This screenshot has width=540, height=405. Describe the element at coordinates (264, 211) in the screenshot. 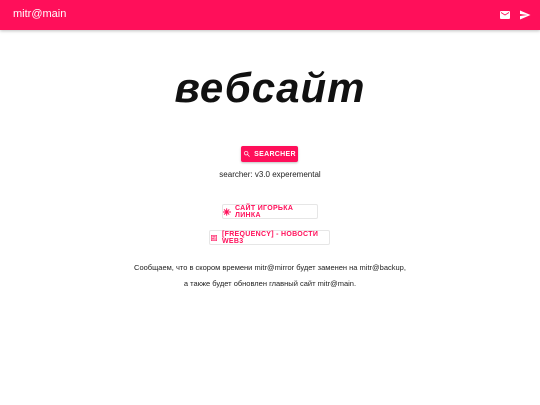

I see `igorek-link-label: САЙТ ИГОРЬКА ЛИНКА` at that location.